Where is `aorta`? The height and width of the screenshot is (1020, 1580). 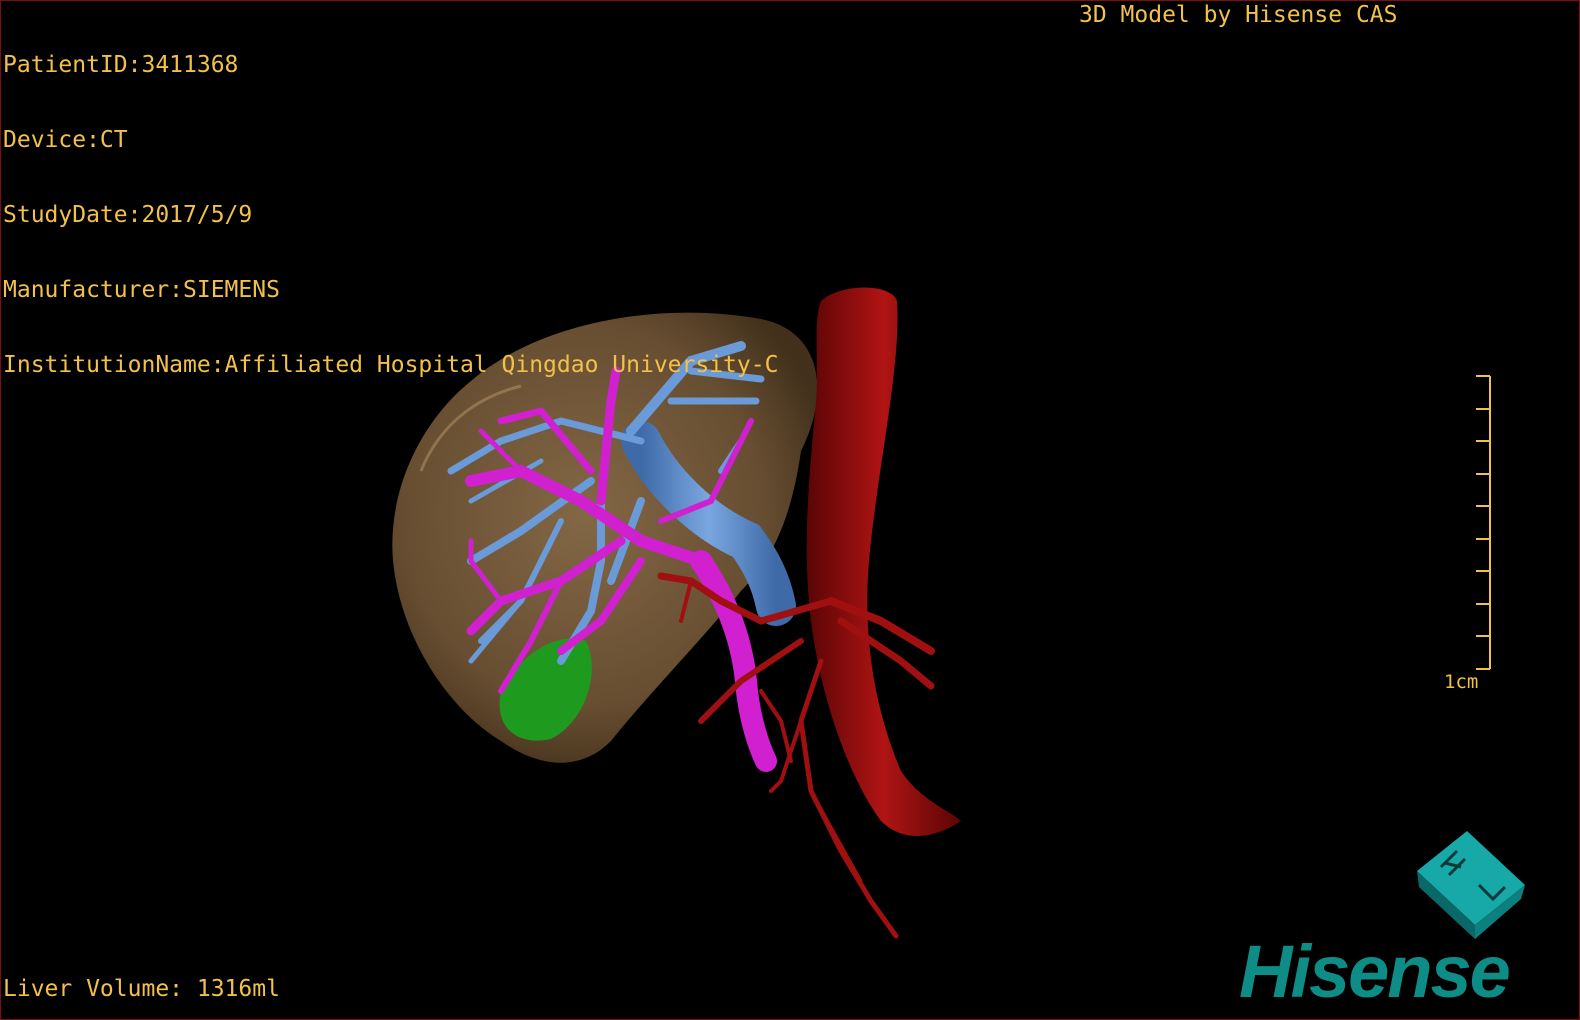
aorta is located at coordinates (883, 561).